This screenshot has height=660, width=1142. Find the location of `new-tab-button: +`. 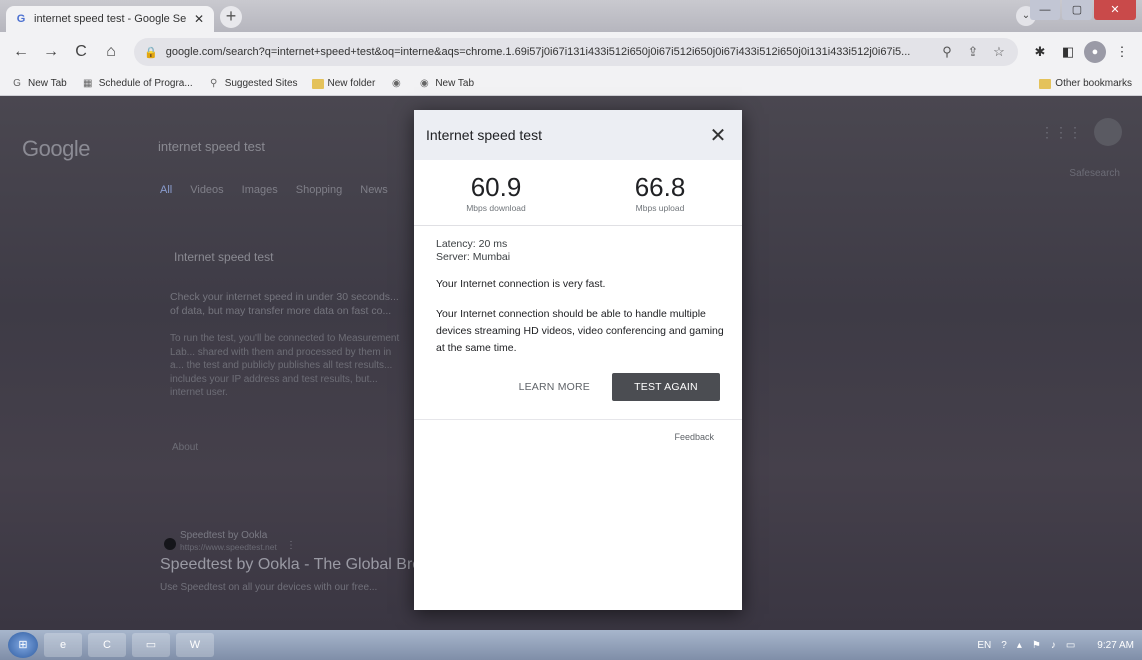

new-tab-button: + is located at coordinates (231, 17).